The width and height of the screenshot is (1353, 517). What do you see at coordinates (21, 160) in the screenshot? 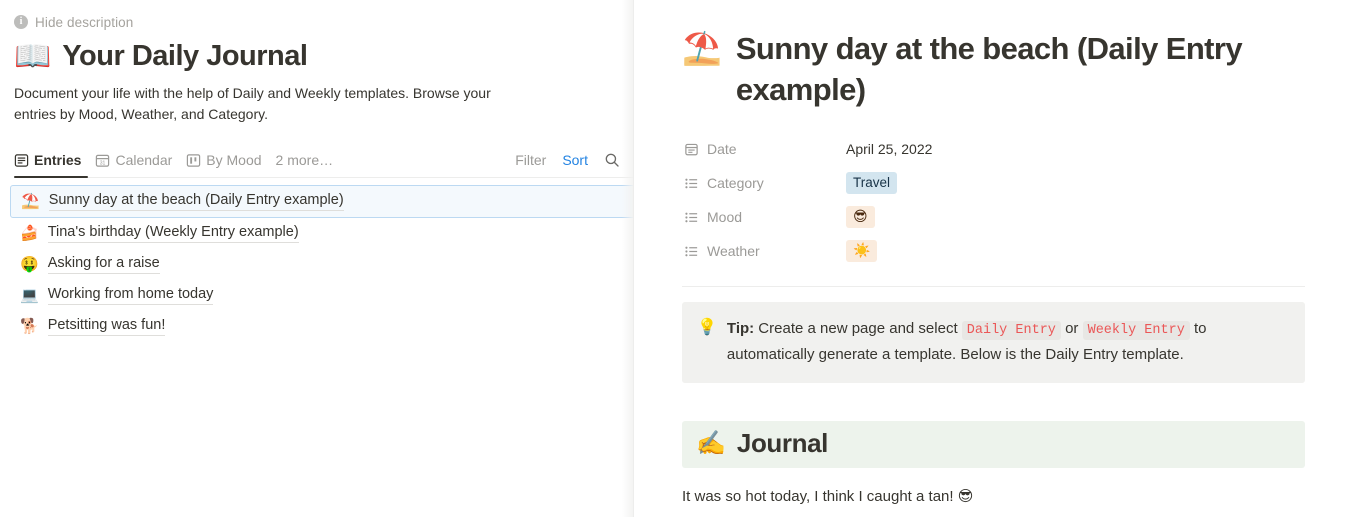
I see `table-view-icon` at bounding box center [21, 160].